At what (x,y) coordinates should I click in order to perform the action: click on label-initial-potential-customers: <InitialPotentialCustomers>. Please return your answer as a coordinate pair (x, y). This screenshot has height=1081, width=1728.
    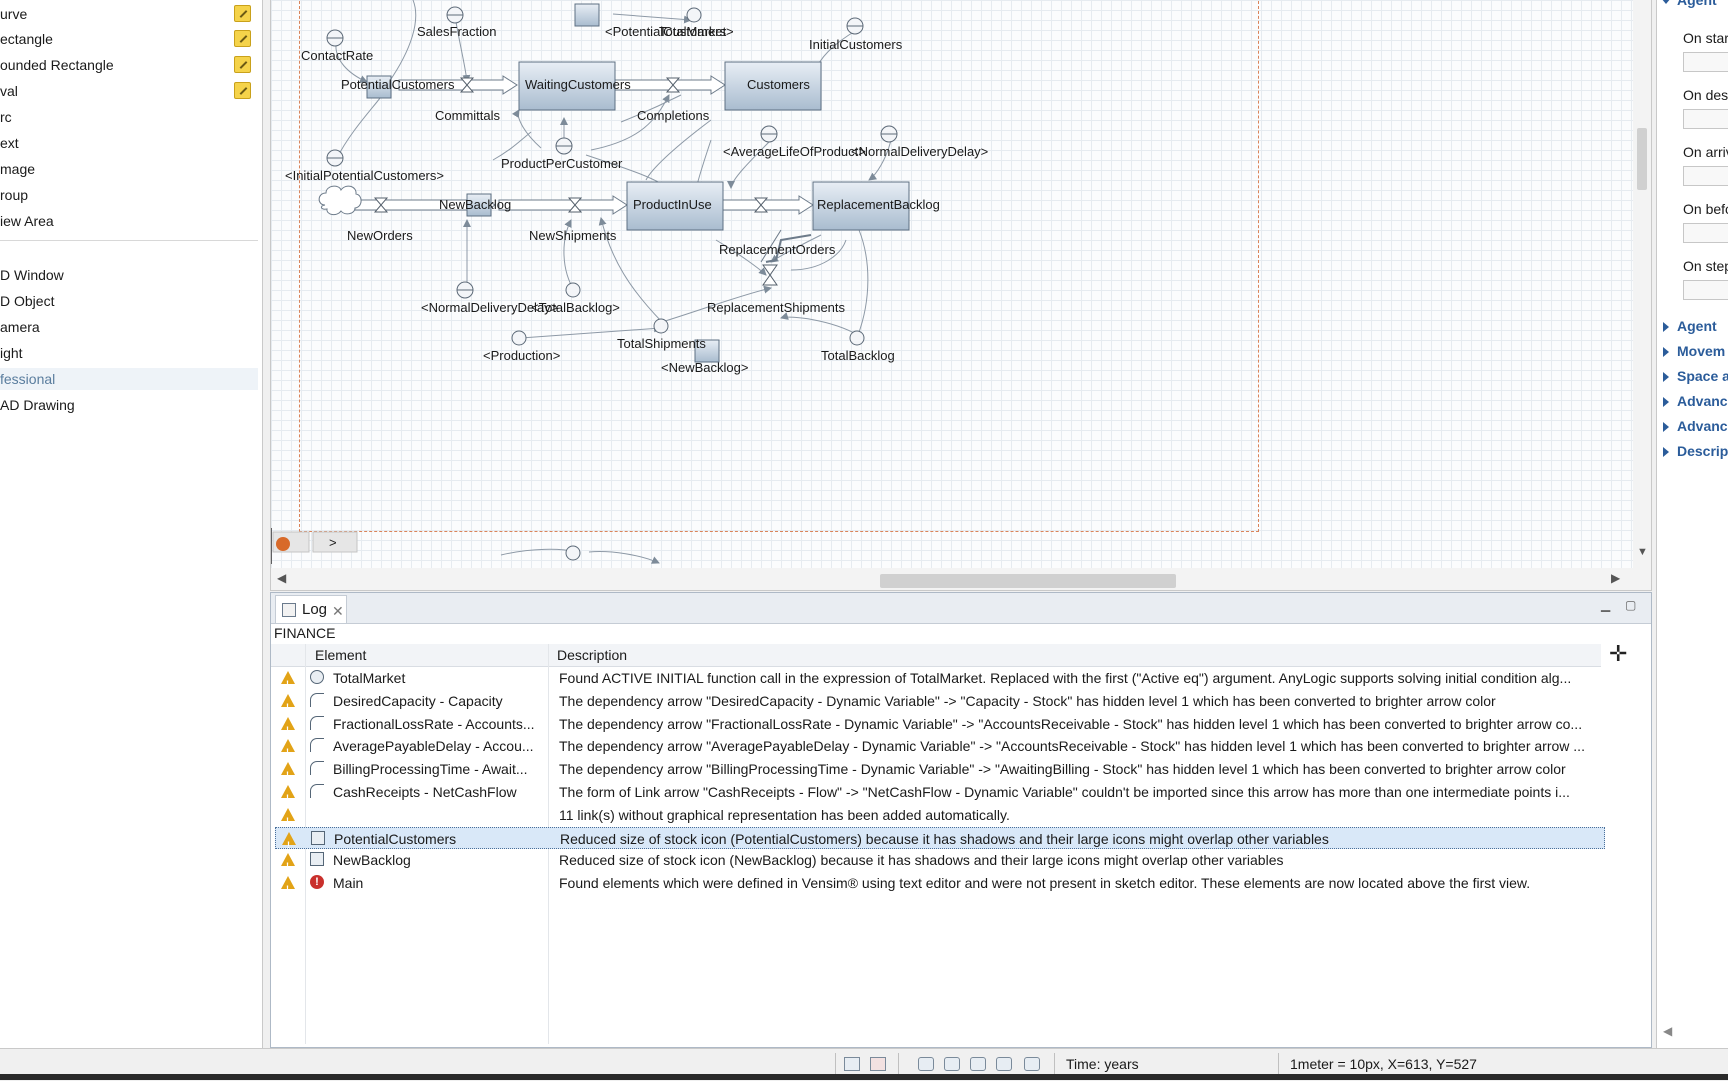
    Looking at the image, I should click on (364, 175).